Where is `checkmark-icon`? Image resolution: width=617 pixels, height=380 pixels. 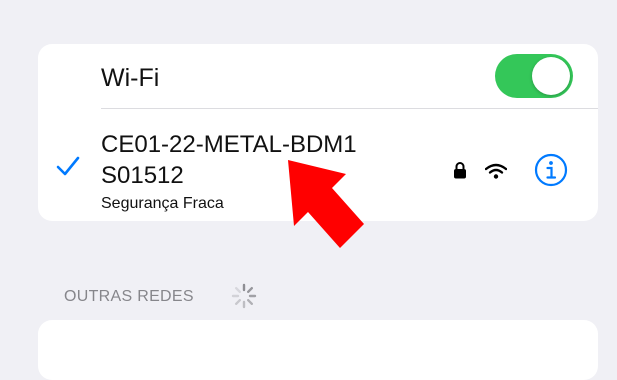
checkmark-icon is located at coordinates (68, 166).